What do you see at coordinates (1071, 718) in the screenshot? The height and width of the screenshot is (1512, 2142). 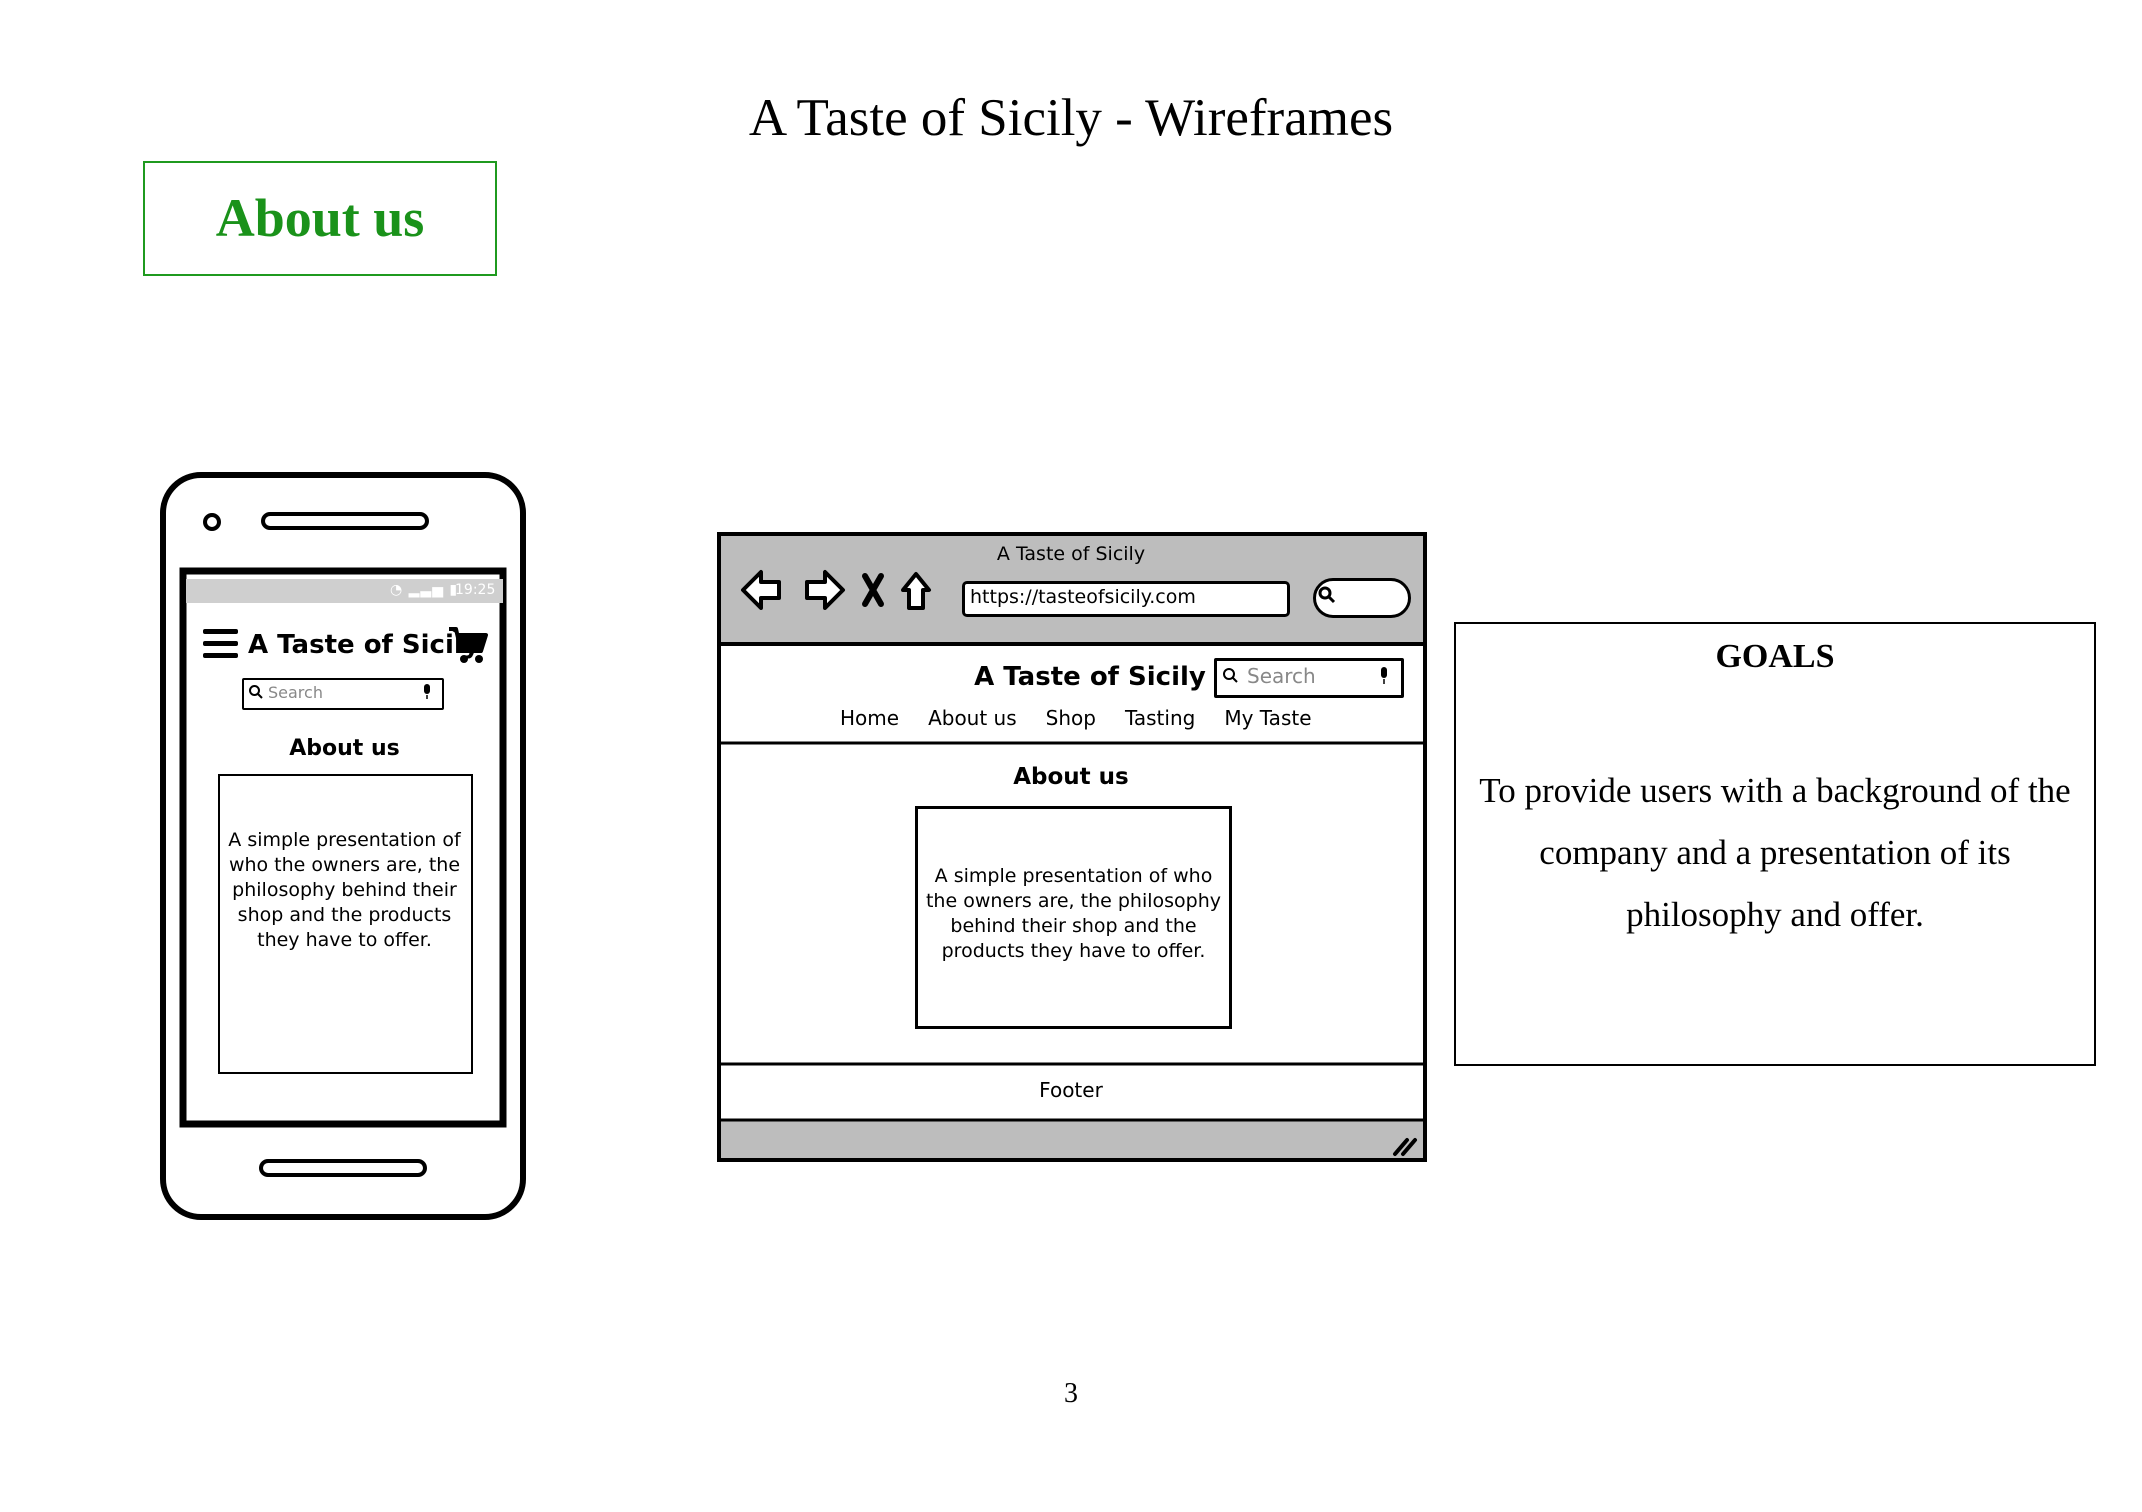 I see `nav-item-shop: Shop` at bounding box center [1071, 718].